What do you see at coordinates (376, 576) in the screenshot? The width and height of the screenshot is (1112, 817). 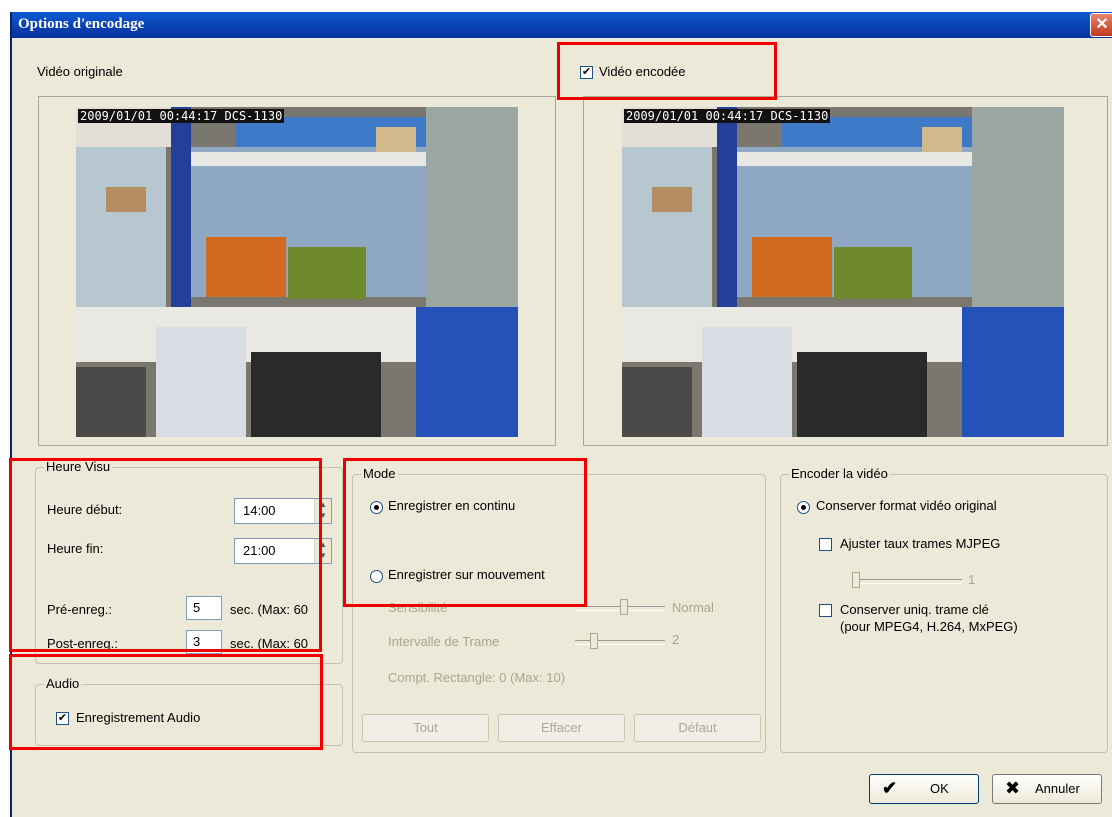 I see `motion-radio` at bounding box center [376, 576].